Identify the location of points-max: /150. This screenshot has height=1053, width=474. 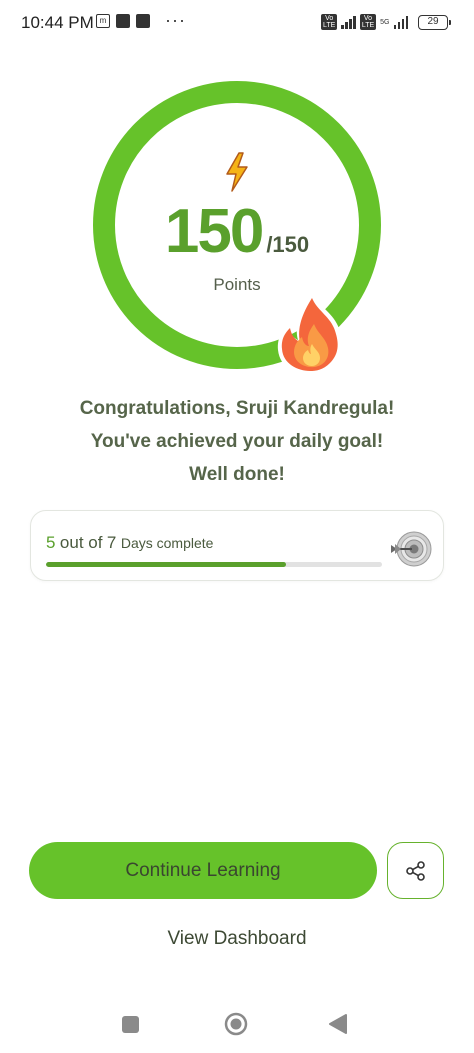
(288, 244).